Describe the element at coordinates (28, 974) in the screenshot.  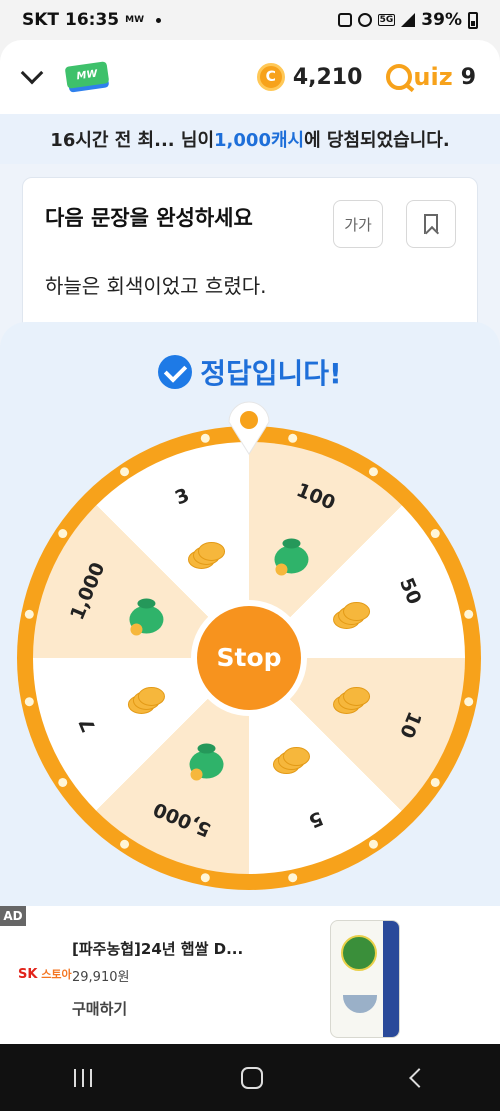
I see `advertiser-logo-sk: SK` at that location.